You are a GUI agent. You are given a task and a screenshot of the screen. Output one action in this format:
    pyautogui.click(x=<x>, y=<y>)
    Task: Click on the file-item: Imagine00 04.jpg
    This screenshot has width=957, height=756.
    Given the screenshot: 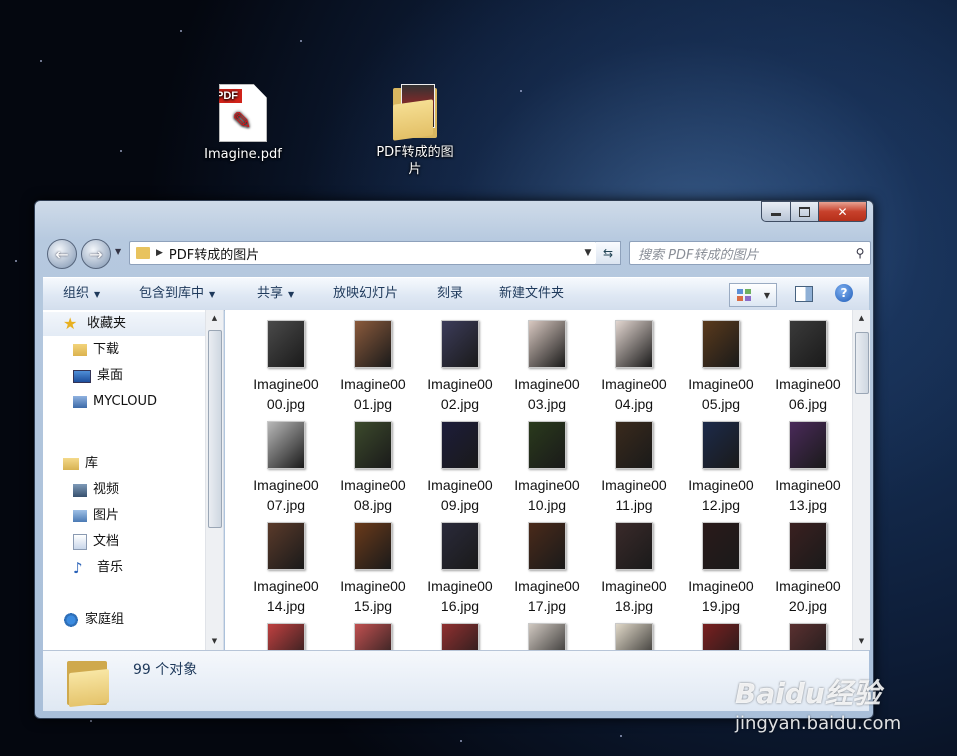 What is the action you would take?
    pyautogui.click(x=634, y=367)
    